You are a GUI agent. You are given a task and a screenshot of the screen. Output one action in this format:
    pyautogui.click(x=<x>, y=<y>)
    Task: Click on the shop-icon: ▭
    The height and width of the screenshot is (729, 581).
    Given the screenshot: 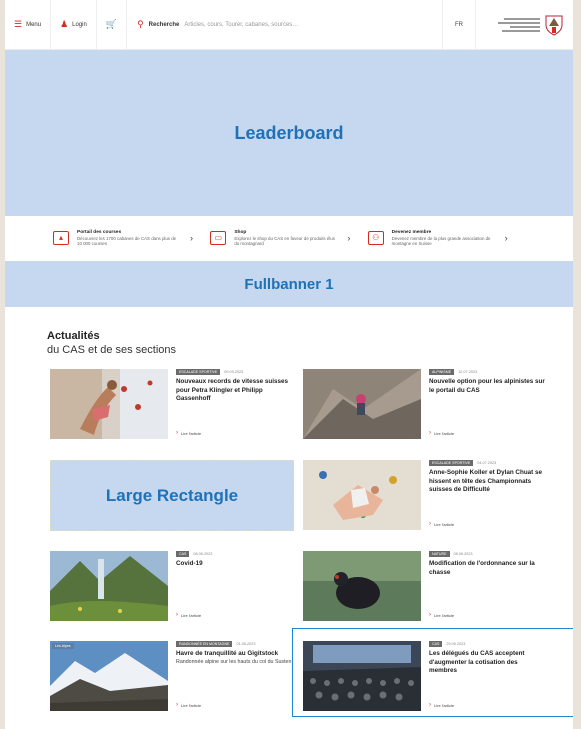 What is the action you would take?
    pyautogui.click(x=218, y=238)
    